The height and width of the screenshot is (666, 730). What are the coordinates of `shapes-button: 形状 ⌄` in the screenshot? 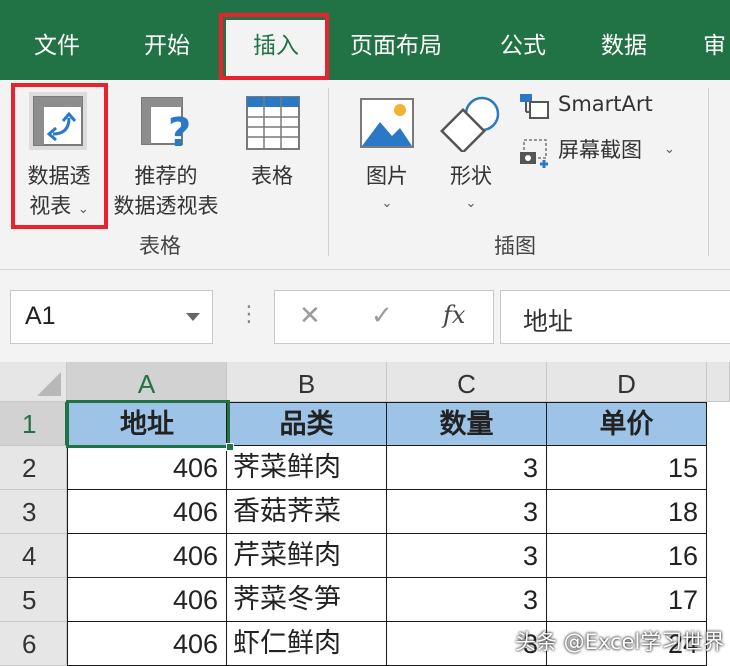 It's located at (471, 156).